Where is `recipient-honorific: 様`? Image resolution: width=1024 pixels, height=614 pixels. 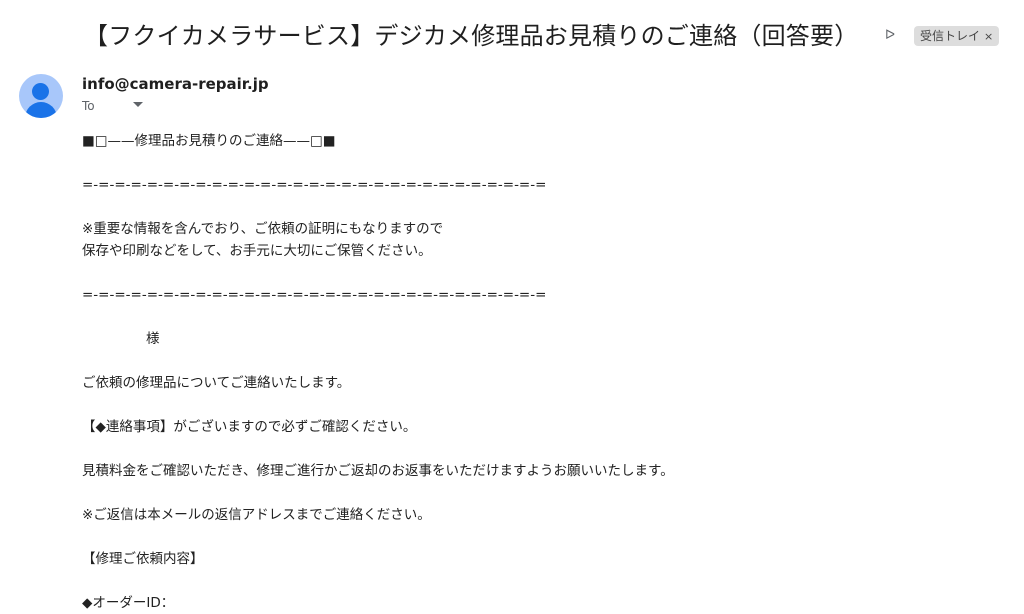 recipient-honorific: 様 is located at coordinates (153, 339).